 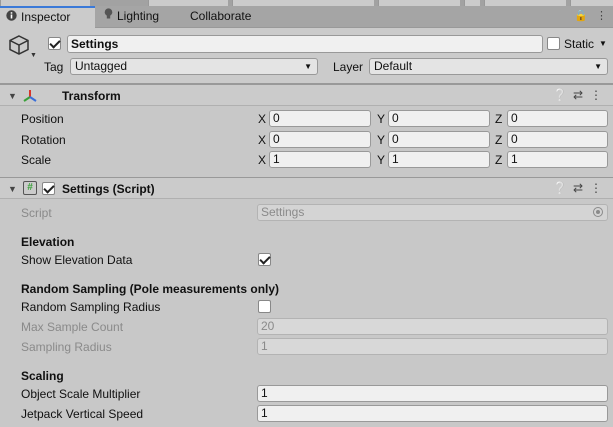 I want to click on tab-lighting: Lighting, so click(x=139, y=17).